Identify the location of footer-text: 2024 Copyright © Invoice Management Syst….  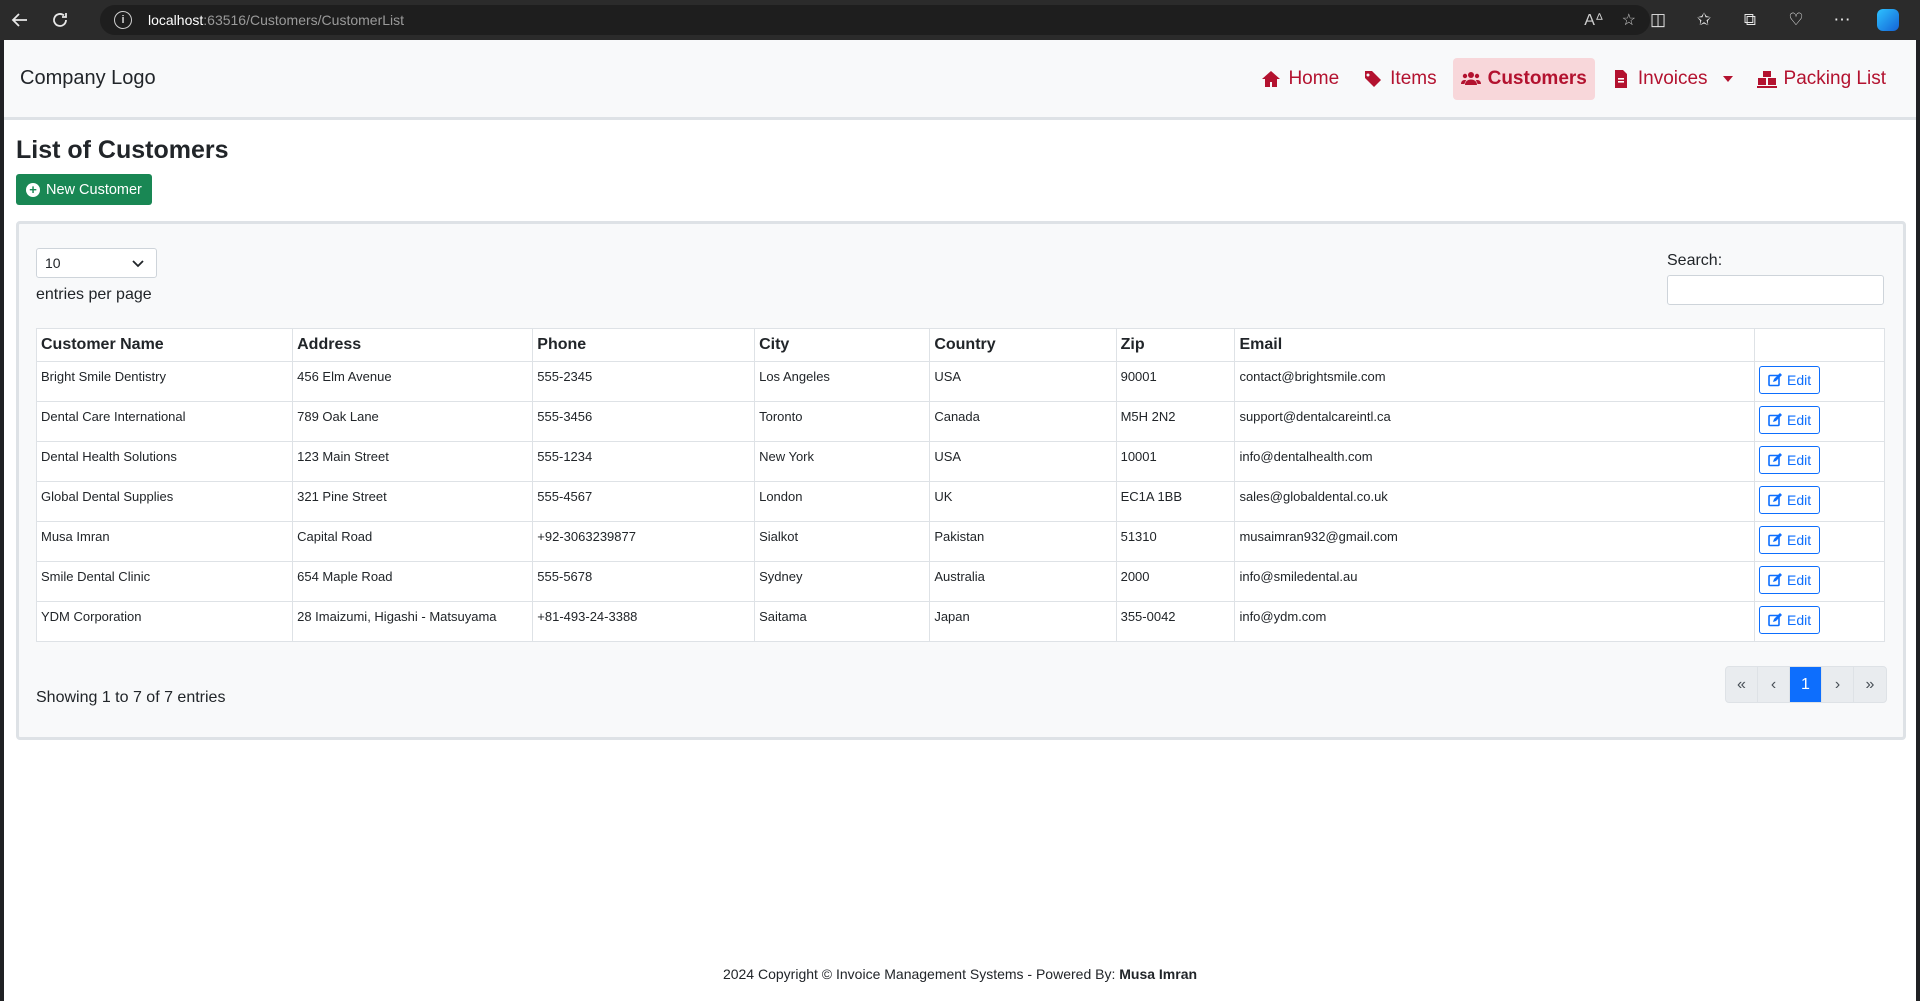
(921, 974).